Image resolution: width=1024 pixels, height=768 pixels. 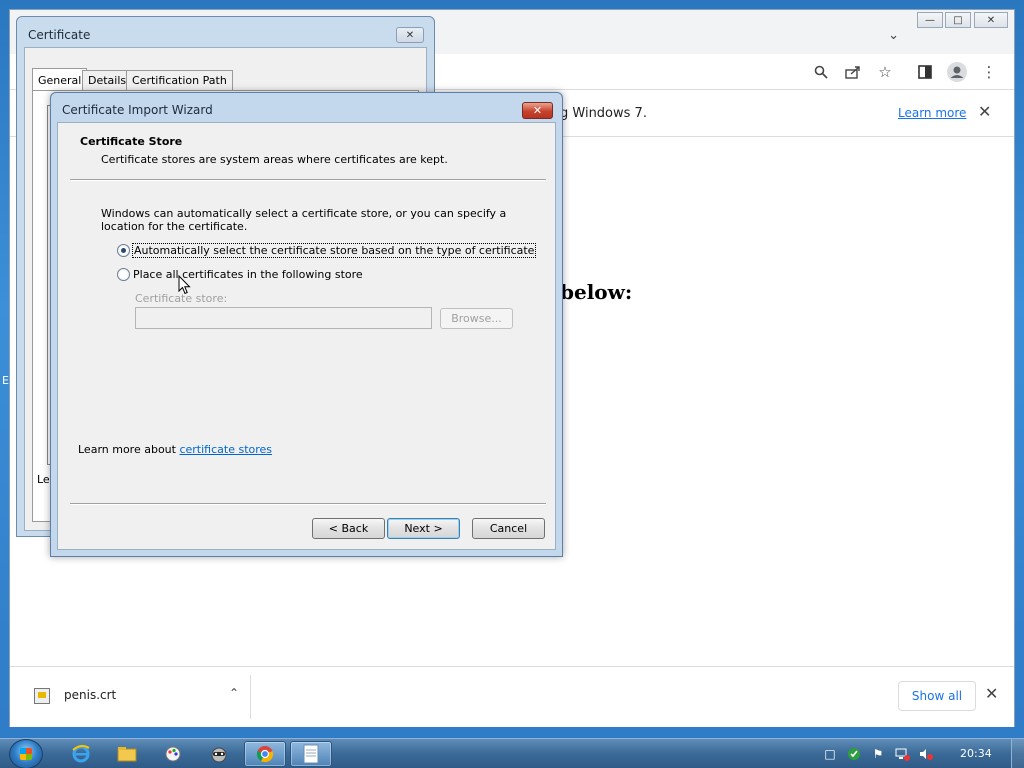 What do you see at coordinates (90, 695) in the screenshot?
I see `download-filename: penis.crt` at bounding box center [90, 695].